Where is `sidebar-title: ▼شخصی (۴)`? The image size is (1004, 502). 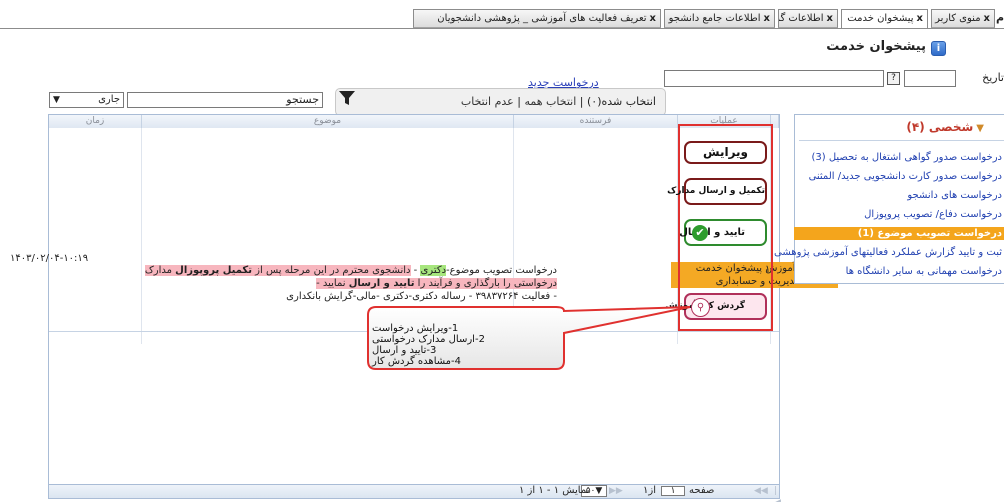 sidebar-title: ▼شخصی (۴) is located at coordinates (945, 127).